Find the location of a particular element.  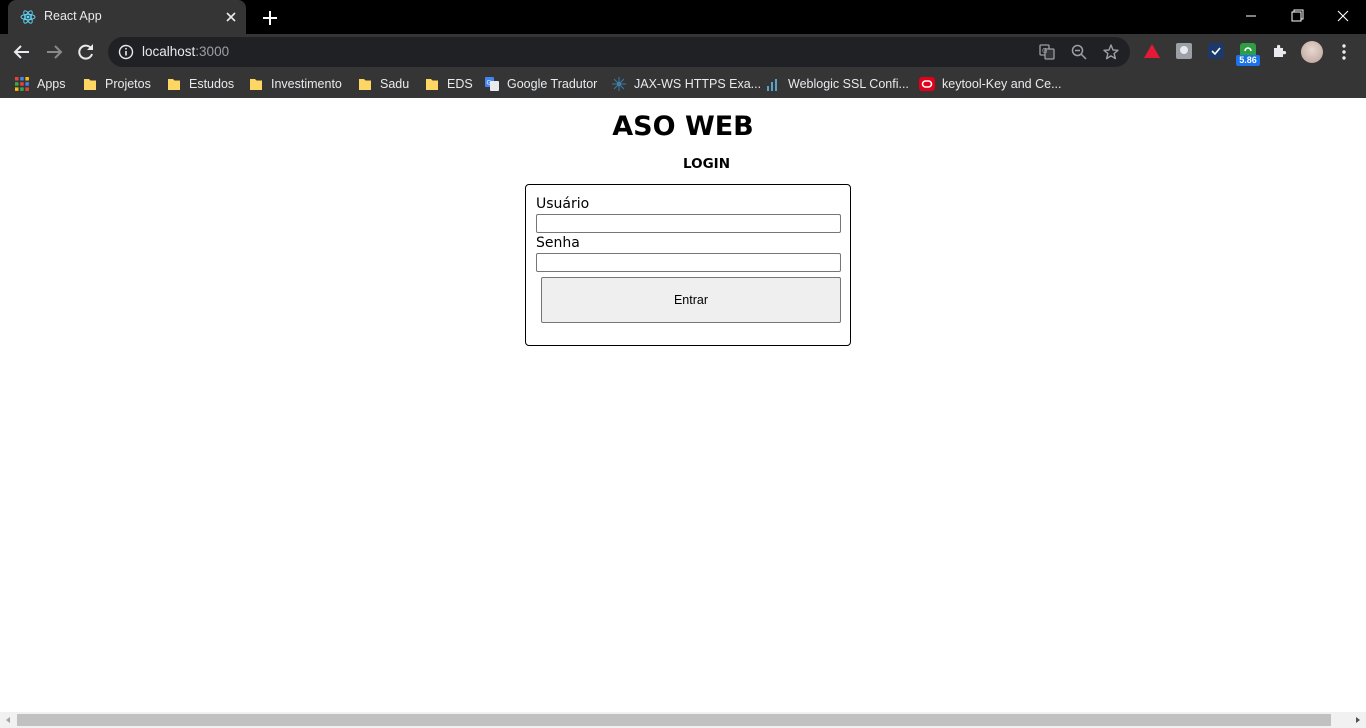

username-label: Usuário is located at coordinates (563, 204).